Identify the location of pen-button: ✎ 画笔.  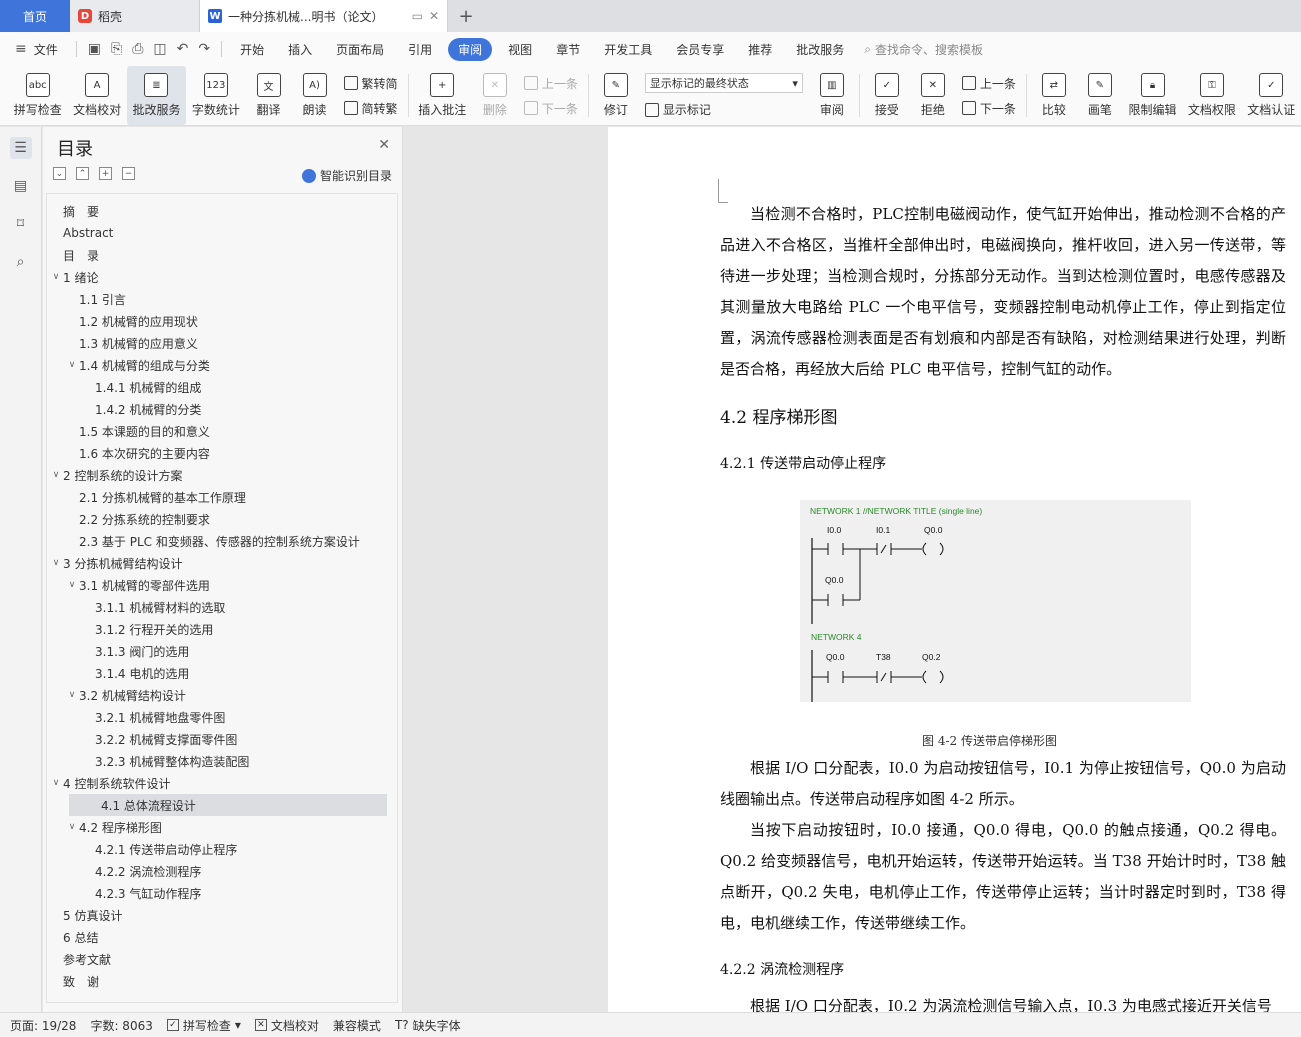
(1100, 95).